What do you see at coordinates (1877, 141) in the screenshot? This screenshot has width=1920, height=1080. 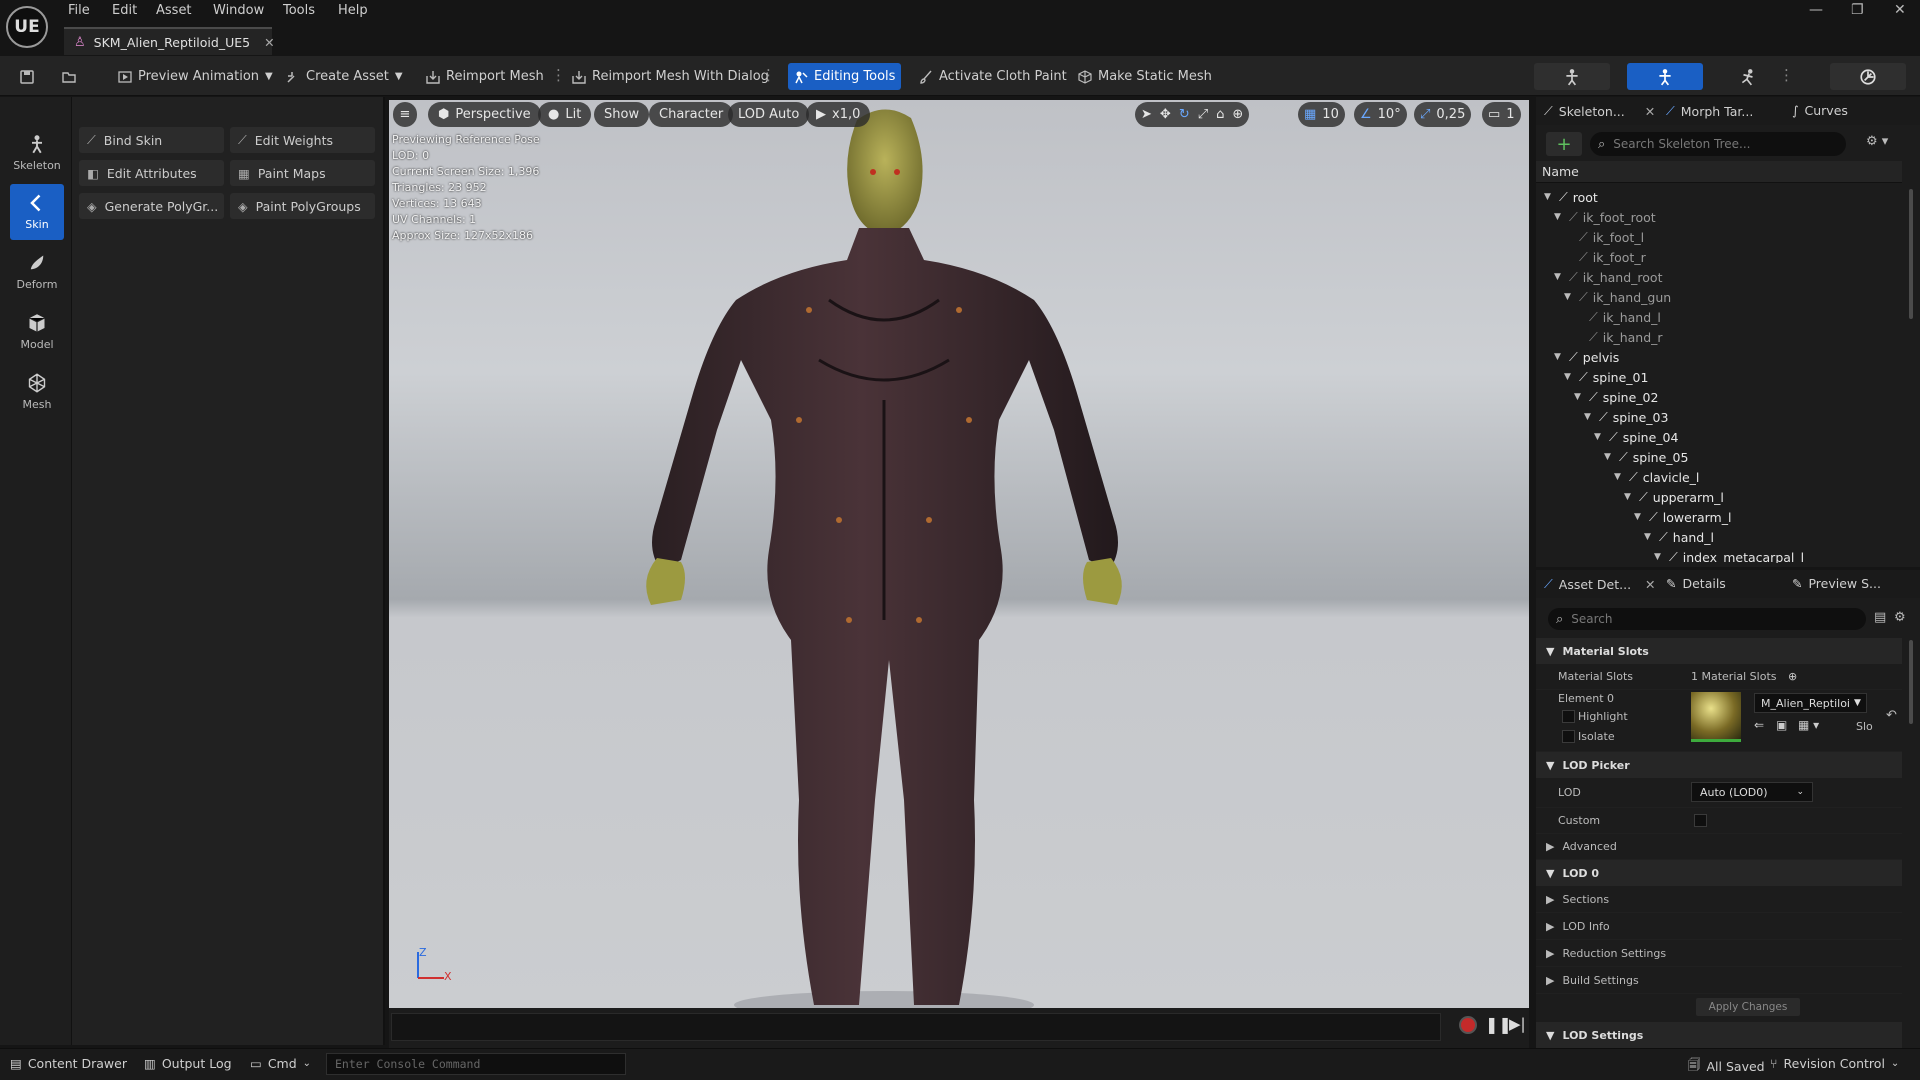 I see `settings-gear-icon: ⚙ ▾` at bounding box center [1877, 141].